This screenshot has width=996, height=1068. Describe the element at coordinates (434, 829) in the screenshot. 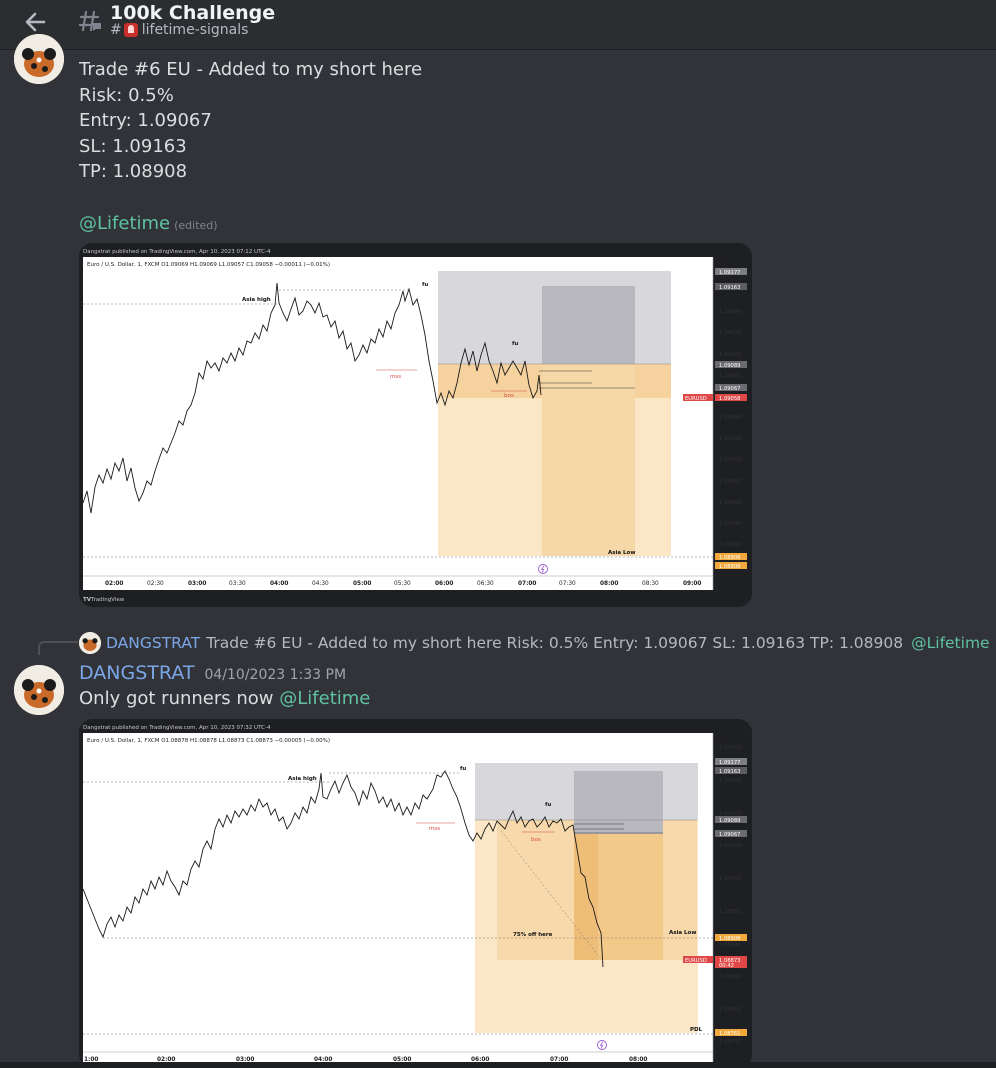

I see `chart-label-mss: mss` at that location.